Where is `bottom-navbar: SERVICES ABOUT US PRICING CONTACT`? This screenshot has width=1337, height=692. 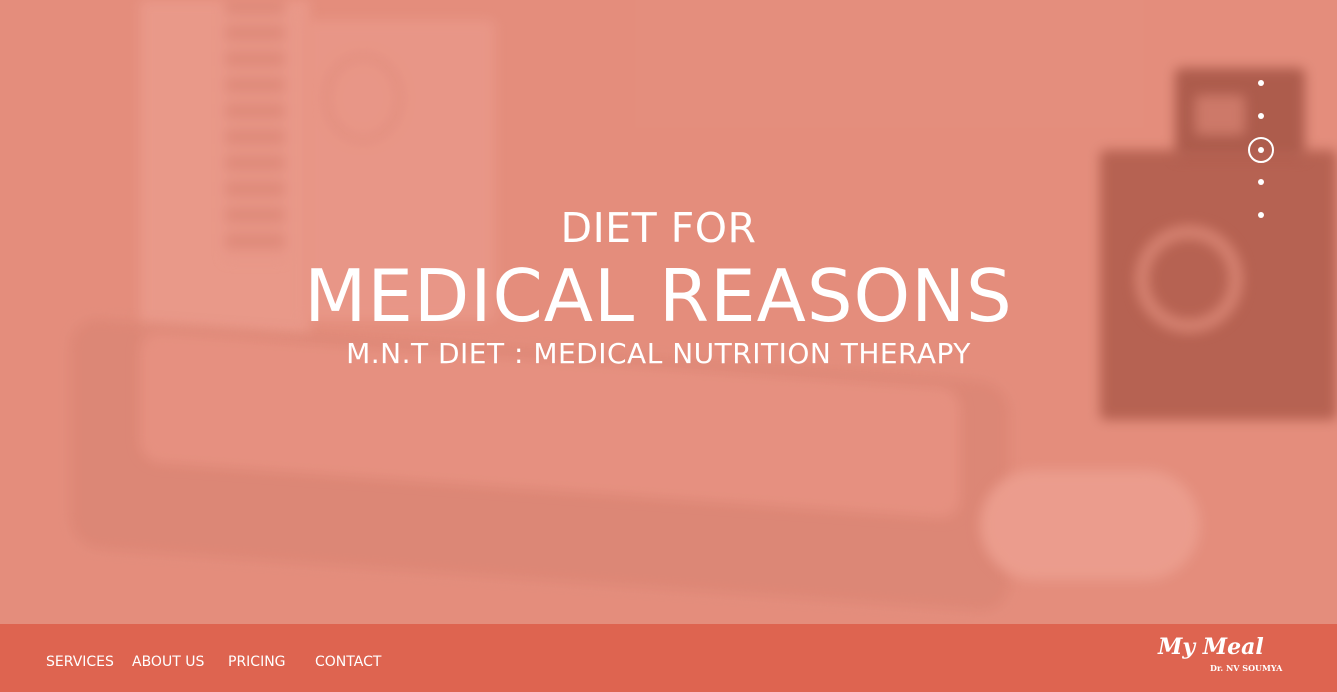
bottom-navbar: SERVICES ABOUT US PRICING CONTACT is located at coordinates (668, 658).